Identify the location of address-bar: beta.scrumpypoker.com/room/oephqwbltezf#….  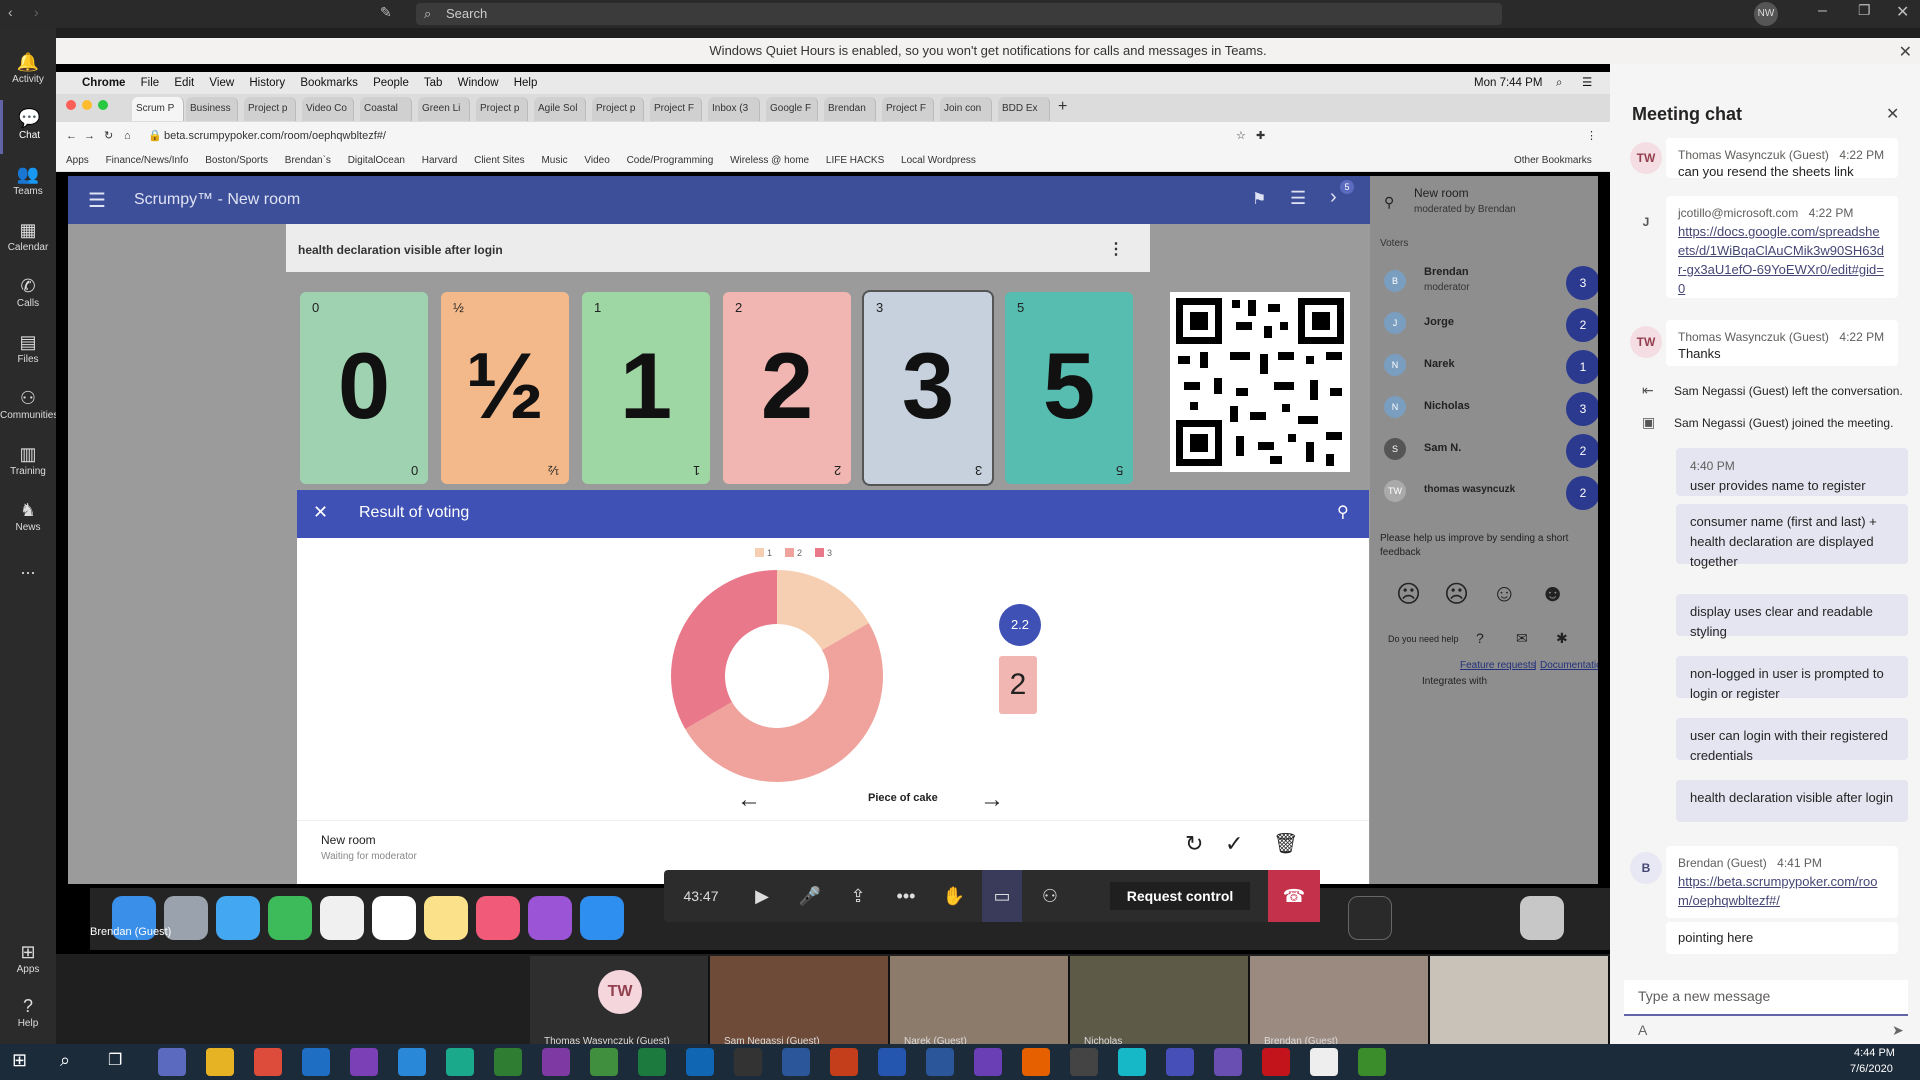
(275, 136).